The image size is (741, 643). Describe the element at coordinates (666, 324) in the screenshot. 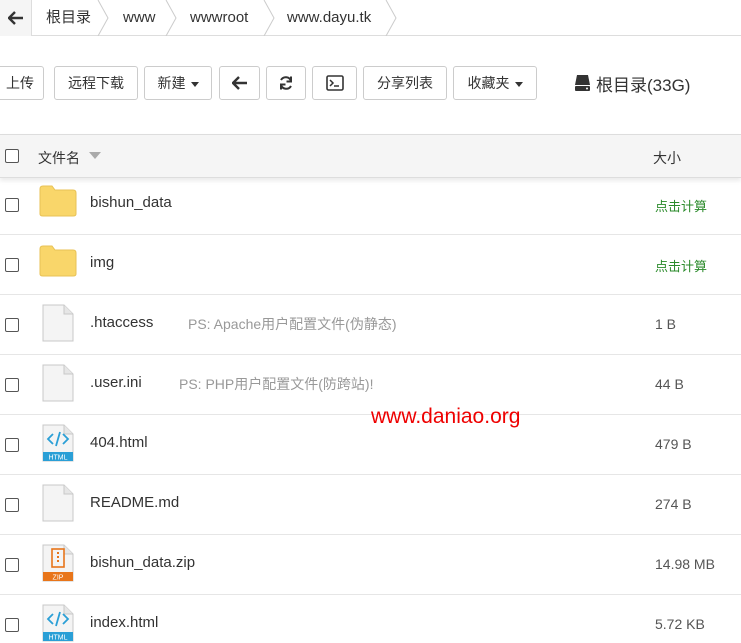

I see `file-size: 1 B` at that location.